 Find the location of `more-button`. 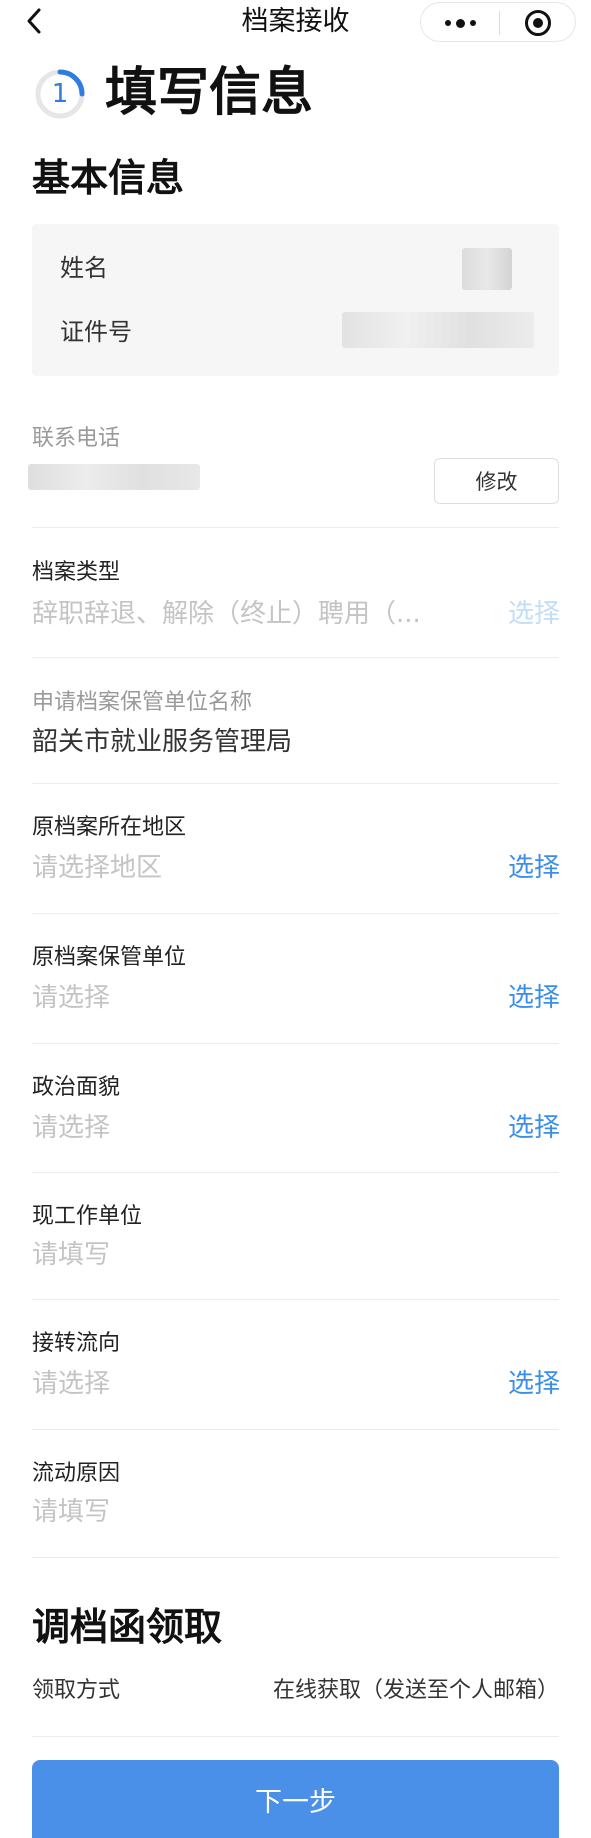

more-button is located at coordinates (460, 23).